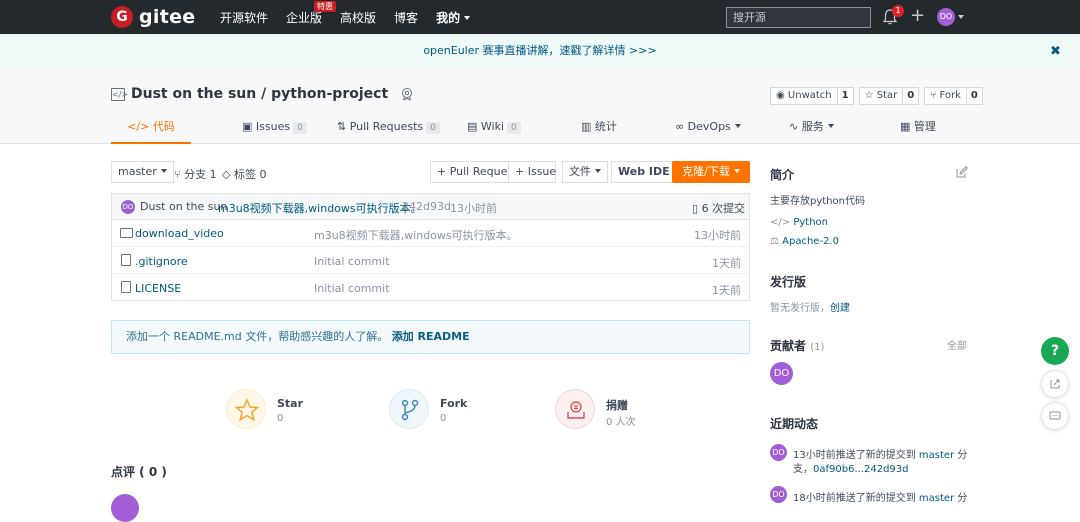 This screenshot has width=1080, height=522. Describe the element at coordinates (723, 208) in the screenshot. I see `commit-count-label: 6 次提交` at that location.